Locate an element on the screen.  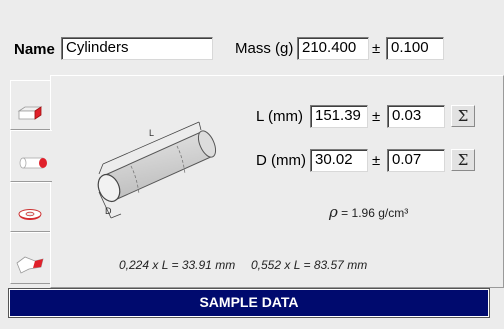
mass-plus-minus: ± is located at coordinates (376, 48).